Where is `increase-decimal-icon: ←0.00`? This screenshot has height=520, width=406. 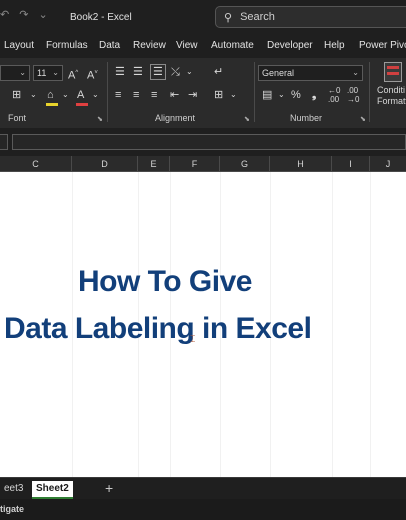 increase-decimal-icon: ←0.00 is located at coordinates (334, 95).